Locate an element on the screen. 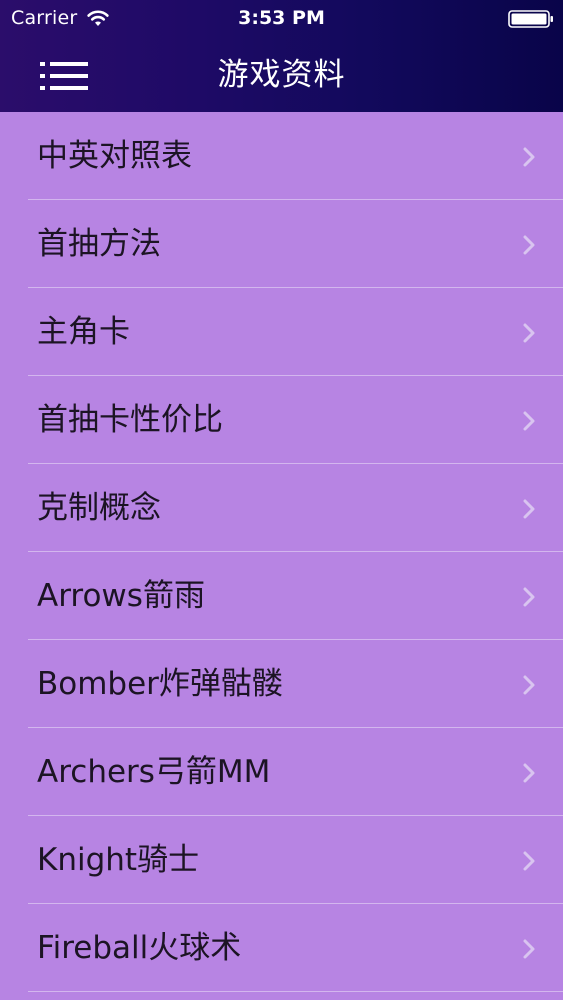 This screenshot has width=563, height=1000. hamburger-menu-icon is located at coordinates (64, 76).